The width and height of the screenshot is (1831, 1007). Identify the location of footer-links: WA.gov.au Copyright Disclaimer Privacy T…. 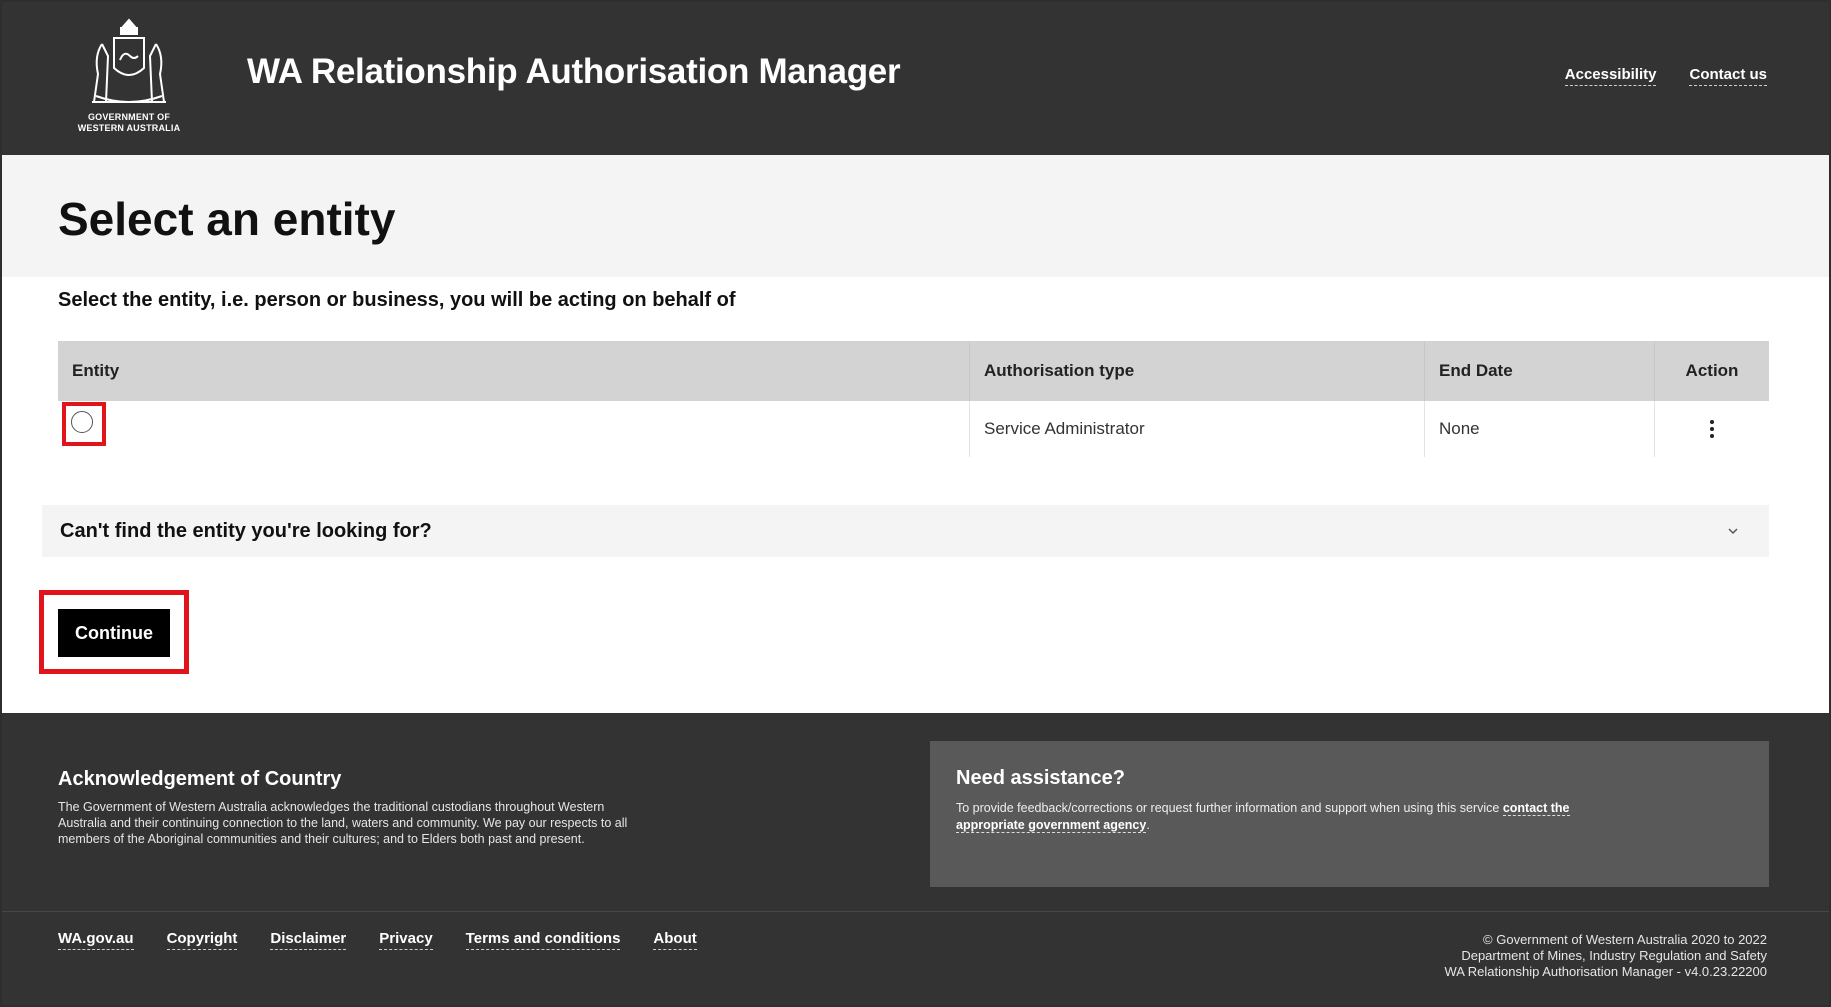
(377, 940).